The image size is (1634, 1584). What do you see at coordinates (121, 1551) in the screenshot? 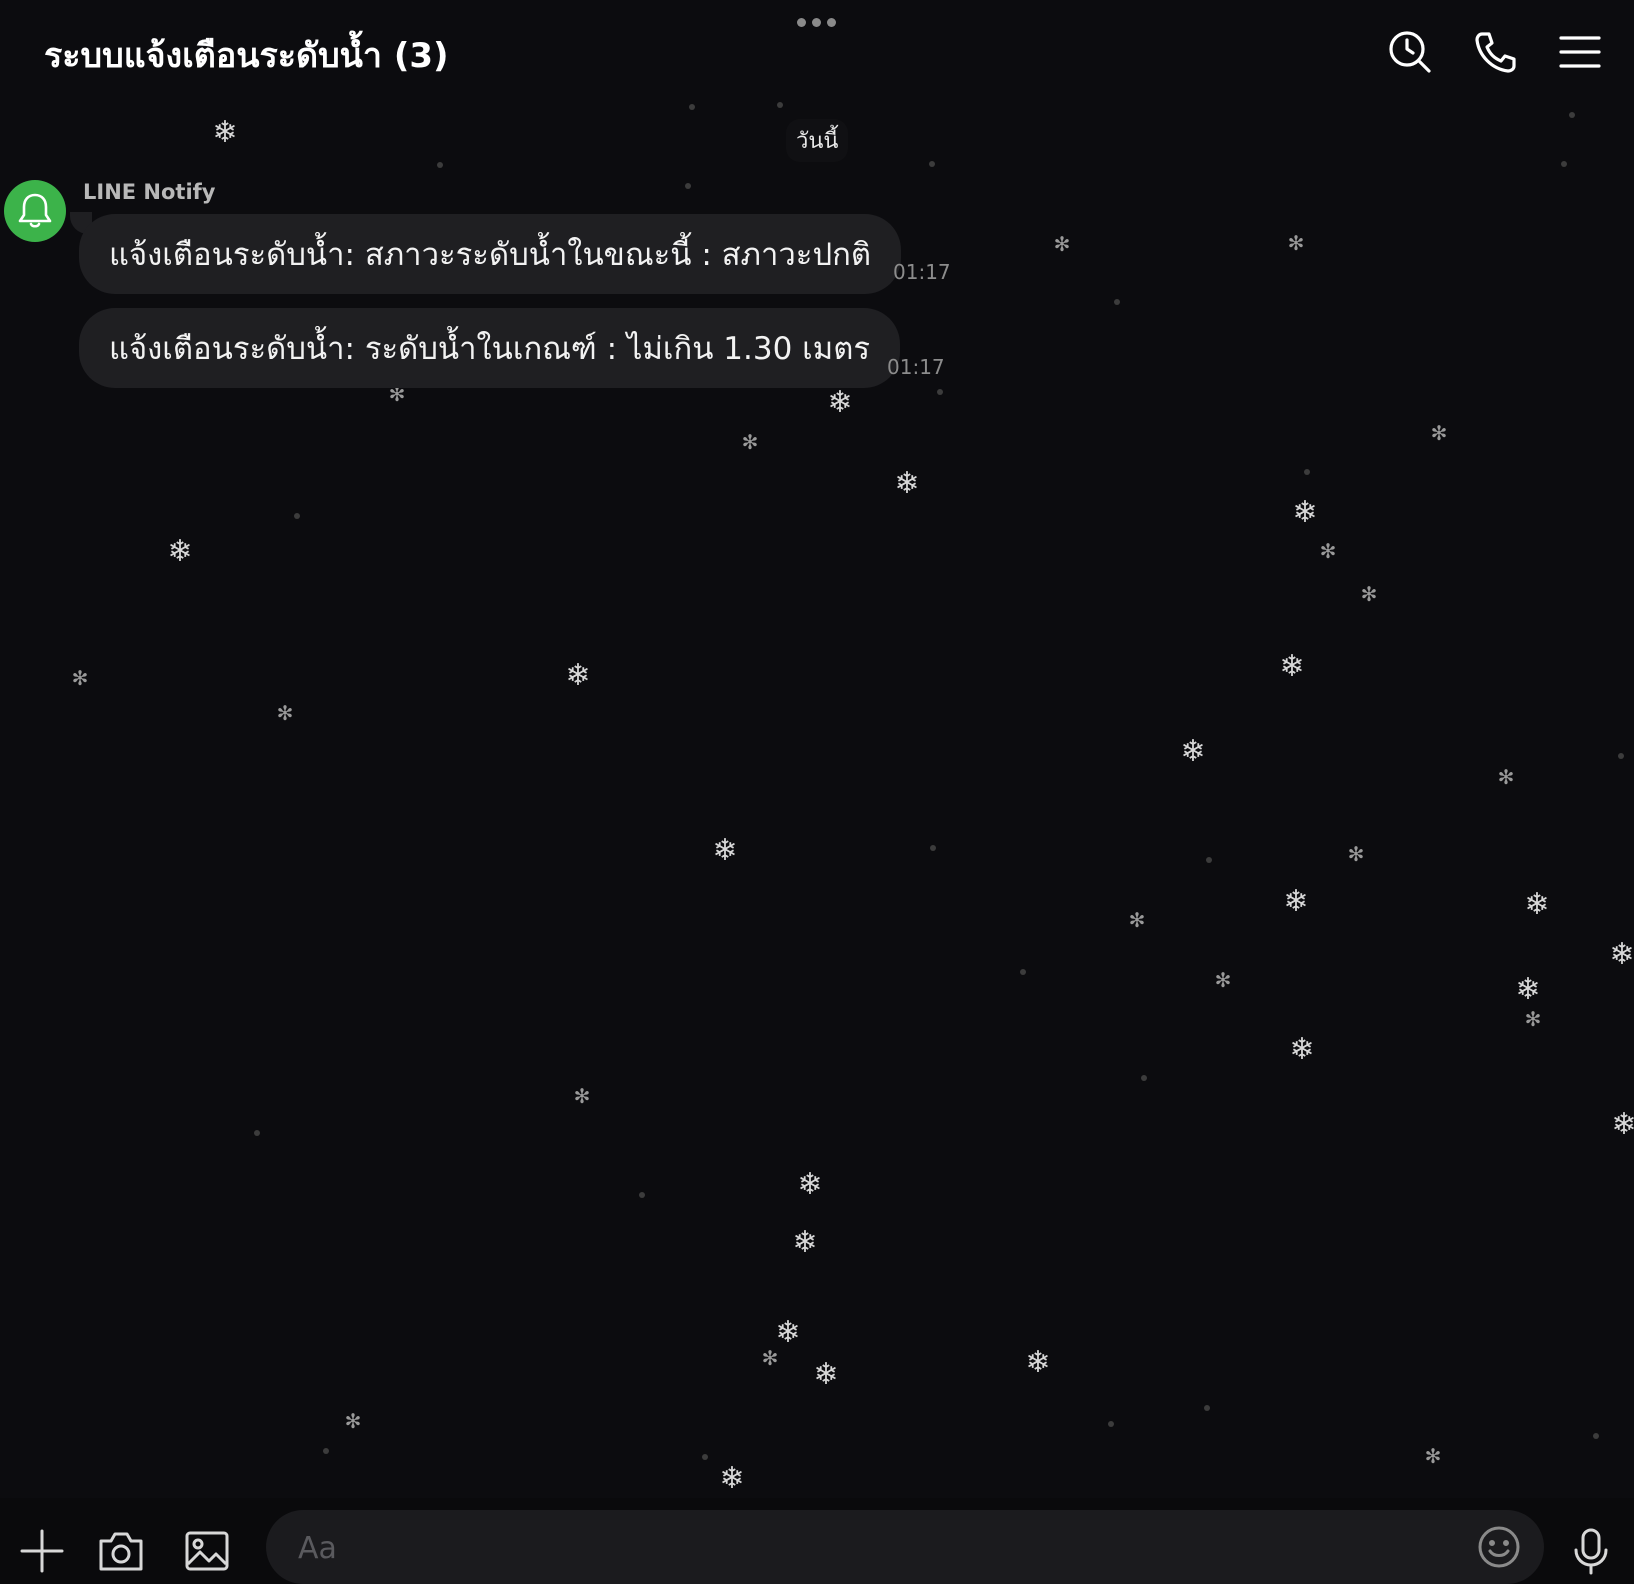
I see `camera-icon` at bounding box center [121, 1551].